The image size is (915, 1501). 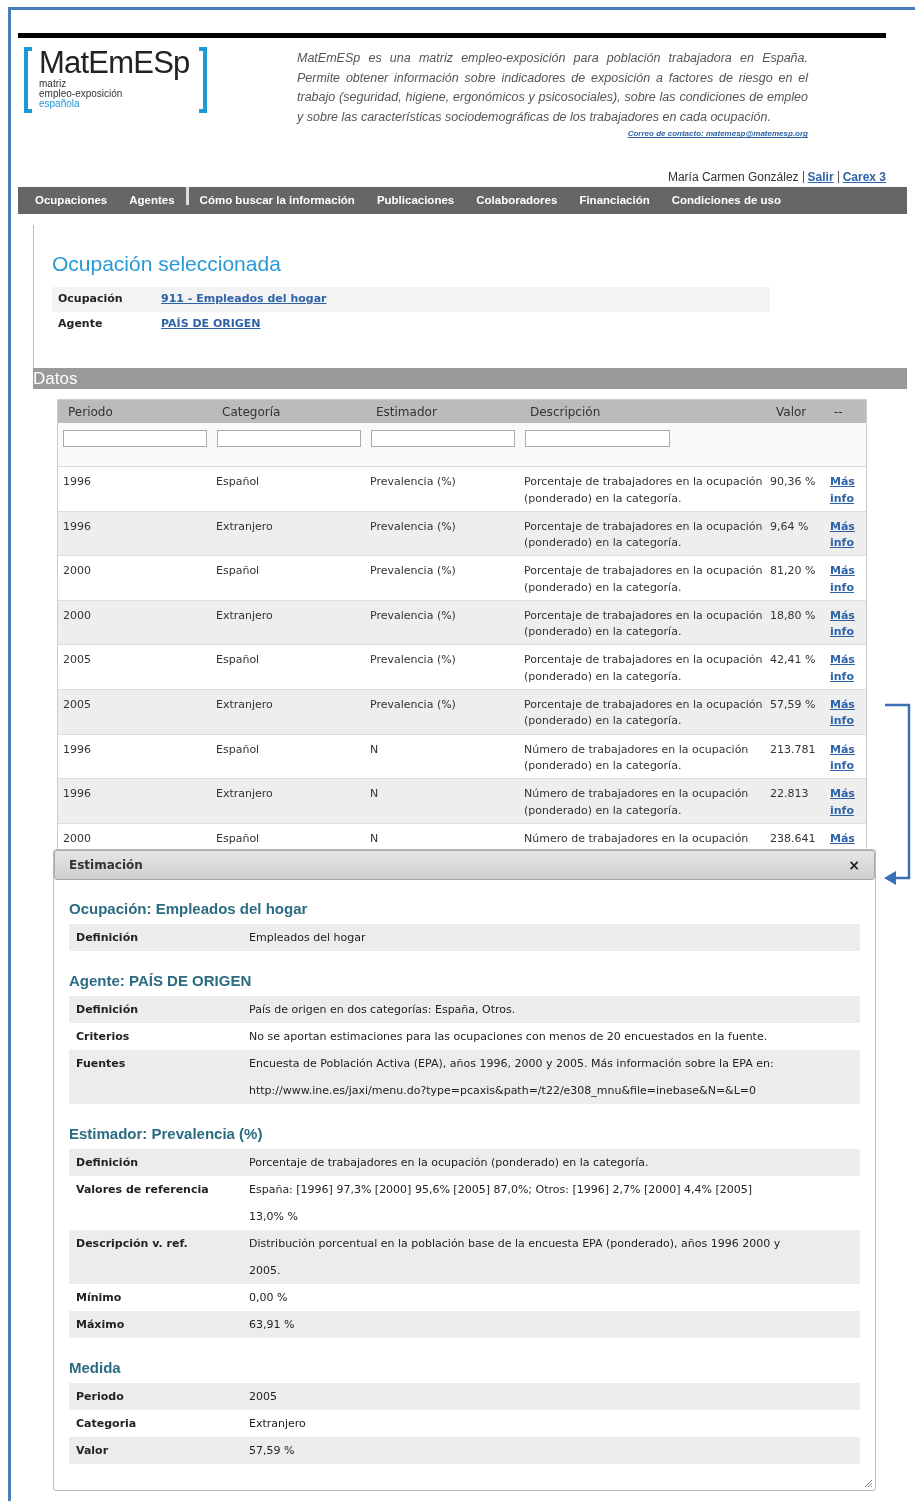 What do you see at coordinates (566, 412) in the screenshot?
I see `column-header: Descripción` at bounding box center [566, 412].